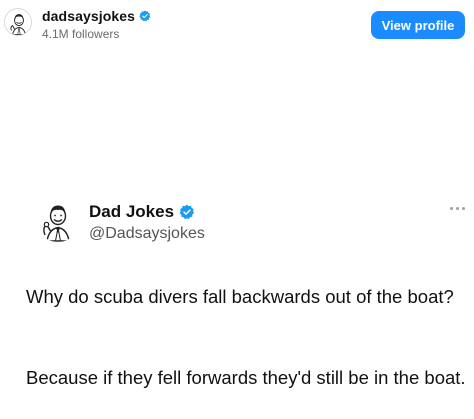 Image resolution: width=474 pixels, height=419 pixels. I want to click on profile-header: dadsaysjokes 4.1M followers View profile, so click(237, 25).